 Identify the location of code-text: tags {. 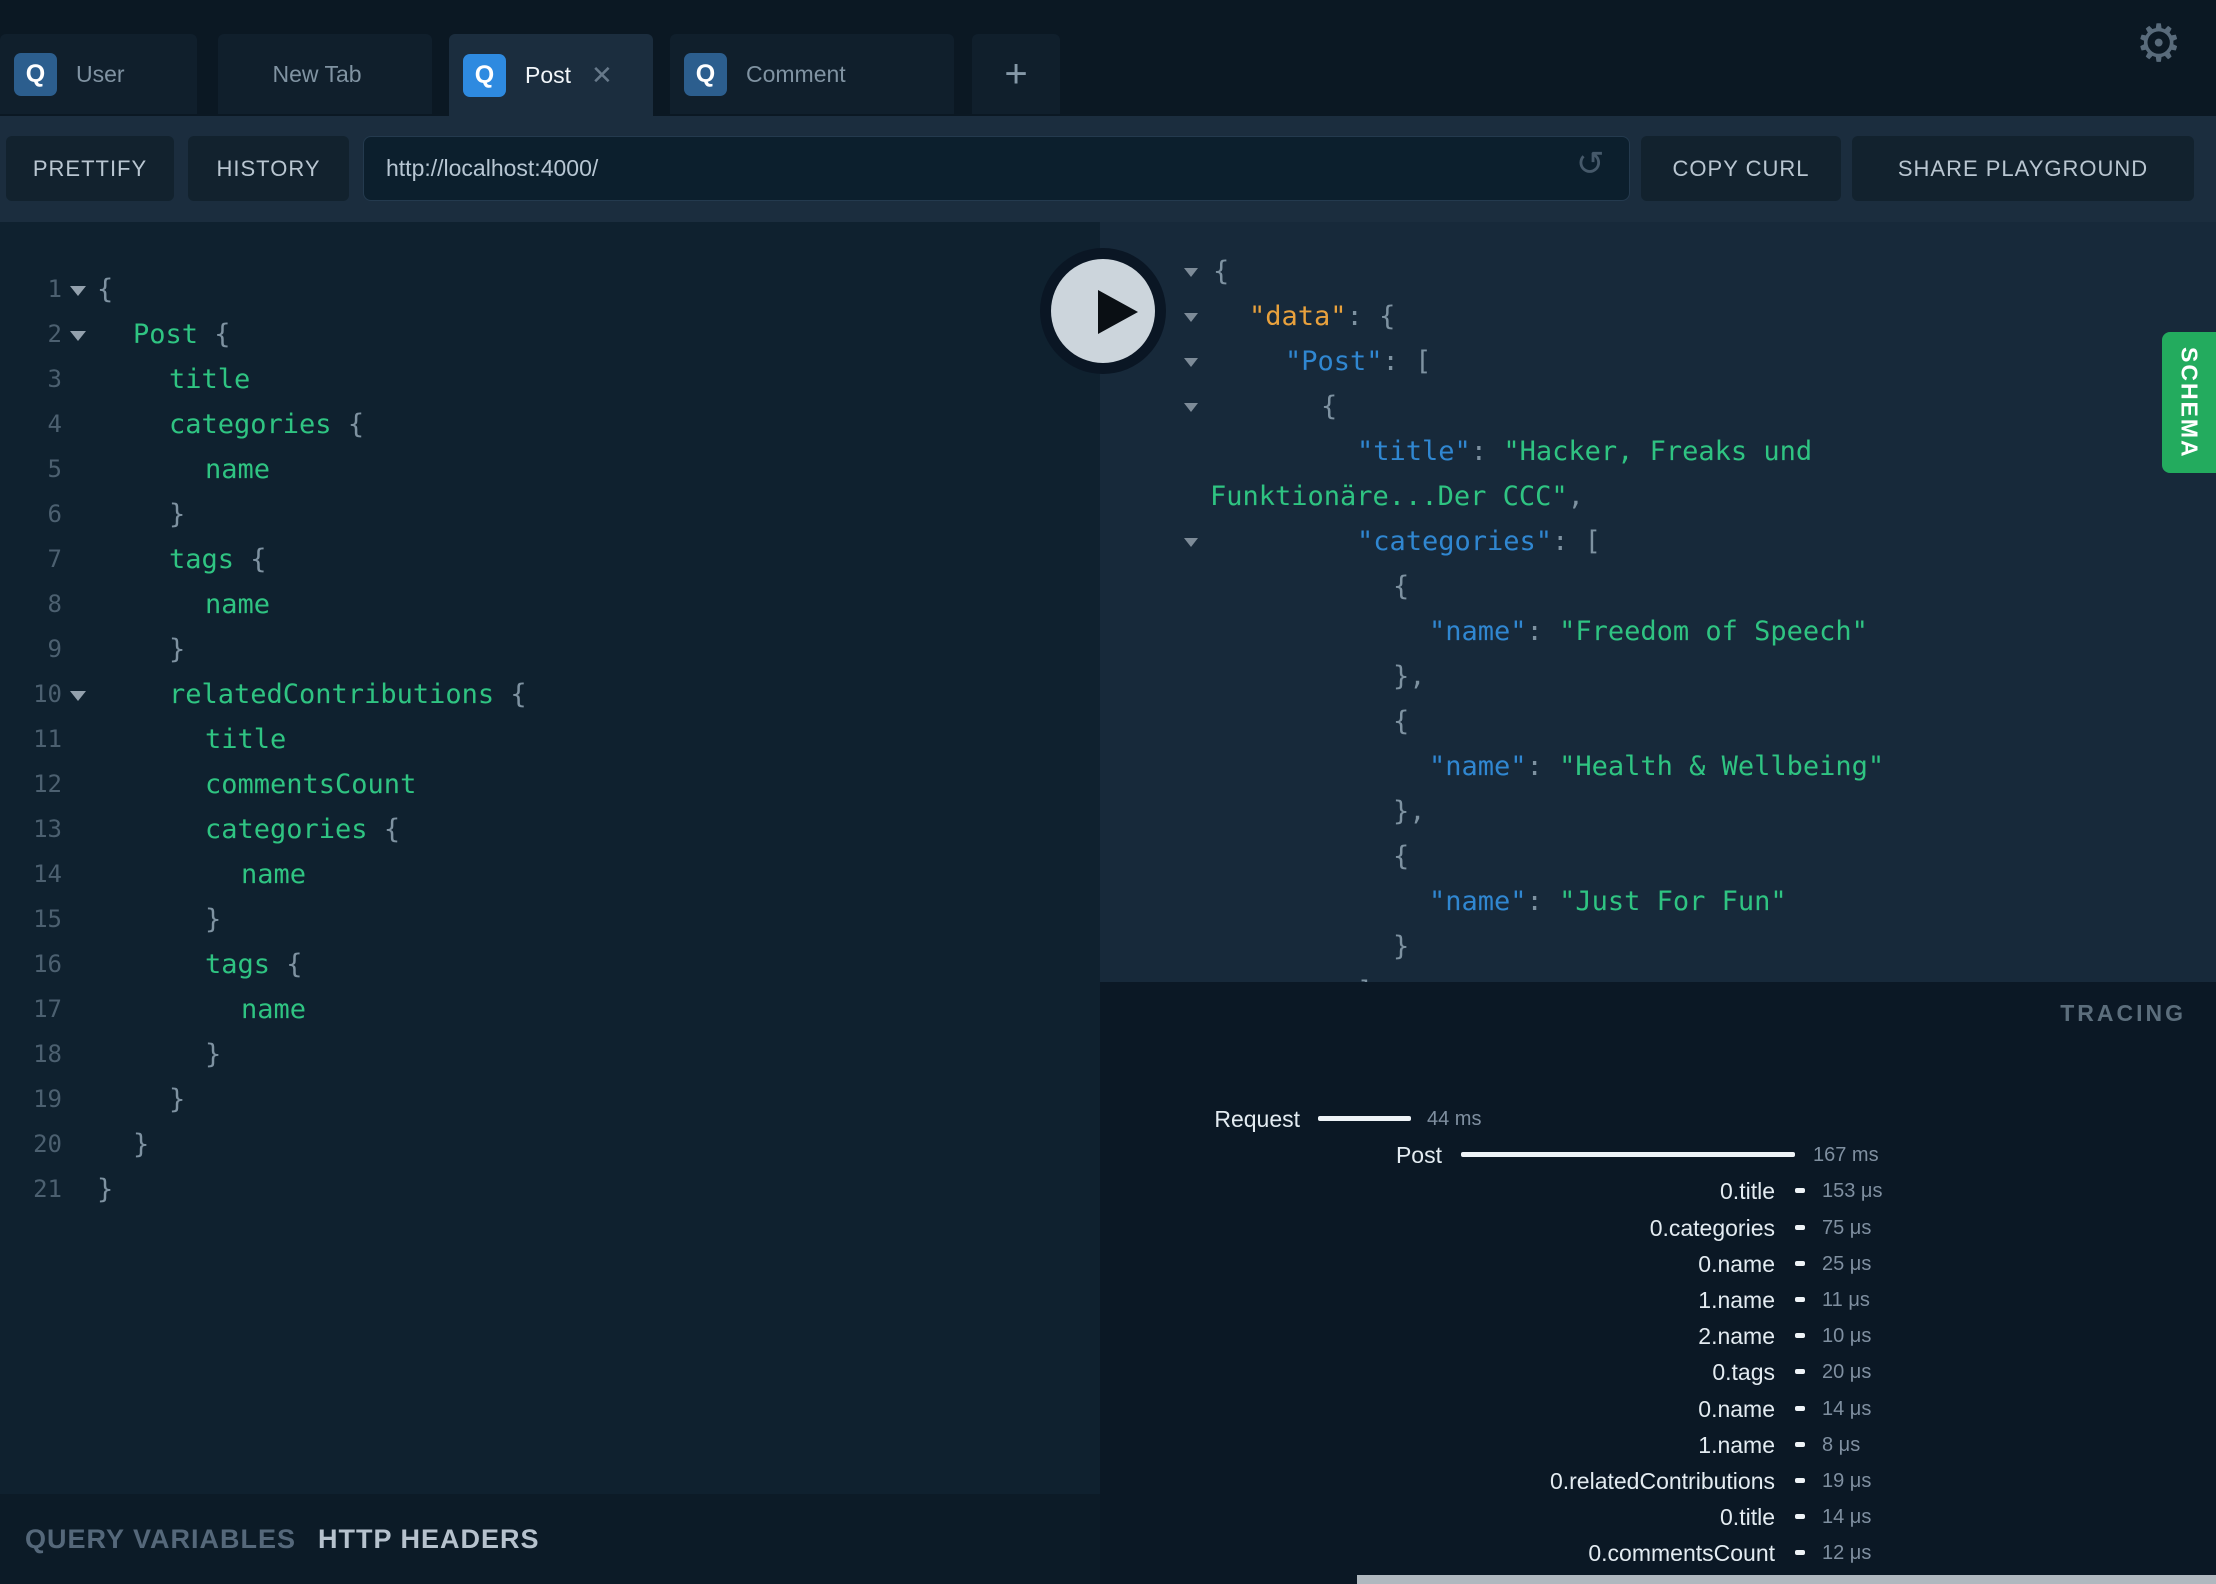
(218, 559).